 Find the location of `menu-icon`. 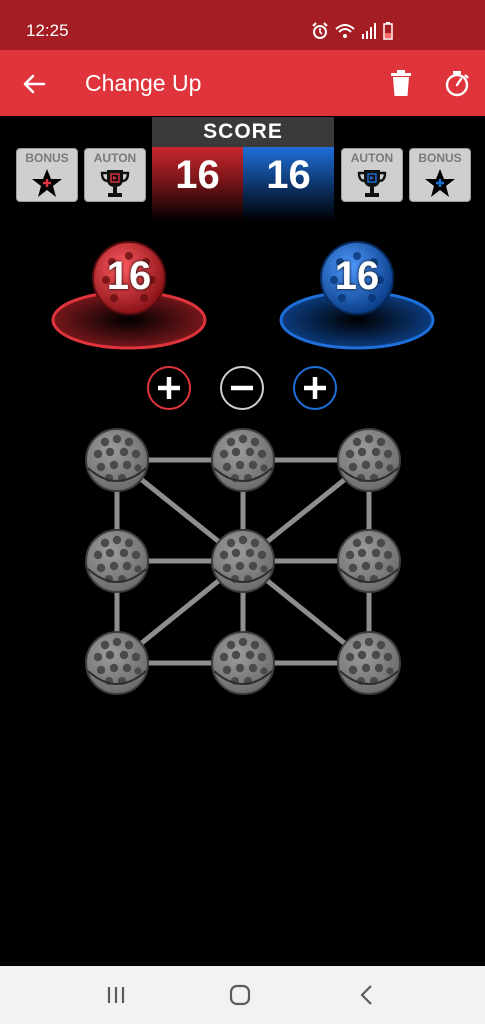

menu-icon is located at coordinates (116, 995).